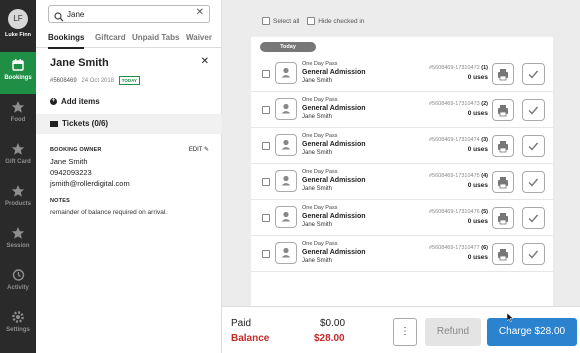 This screenshot has height=353, width=580. What do you see at coordinates (405, 332) in the screenshot?
I see `more-options-button: ⋮` at bounding box center [405, 332].